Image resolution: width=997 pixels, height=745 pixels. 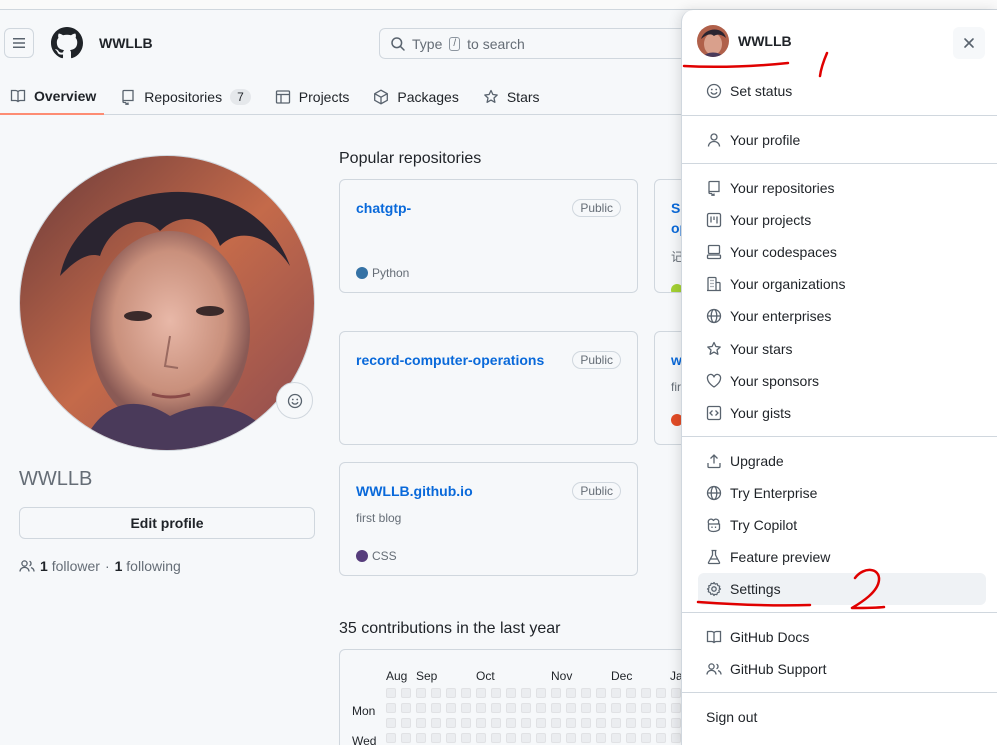 What do you see at coordinates (148, 566) in the screenshot?
I see `following-link: 1 following` at bounding box center [148, 566].